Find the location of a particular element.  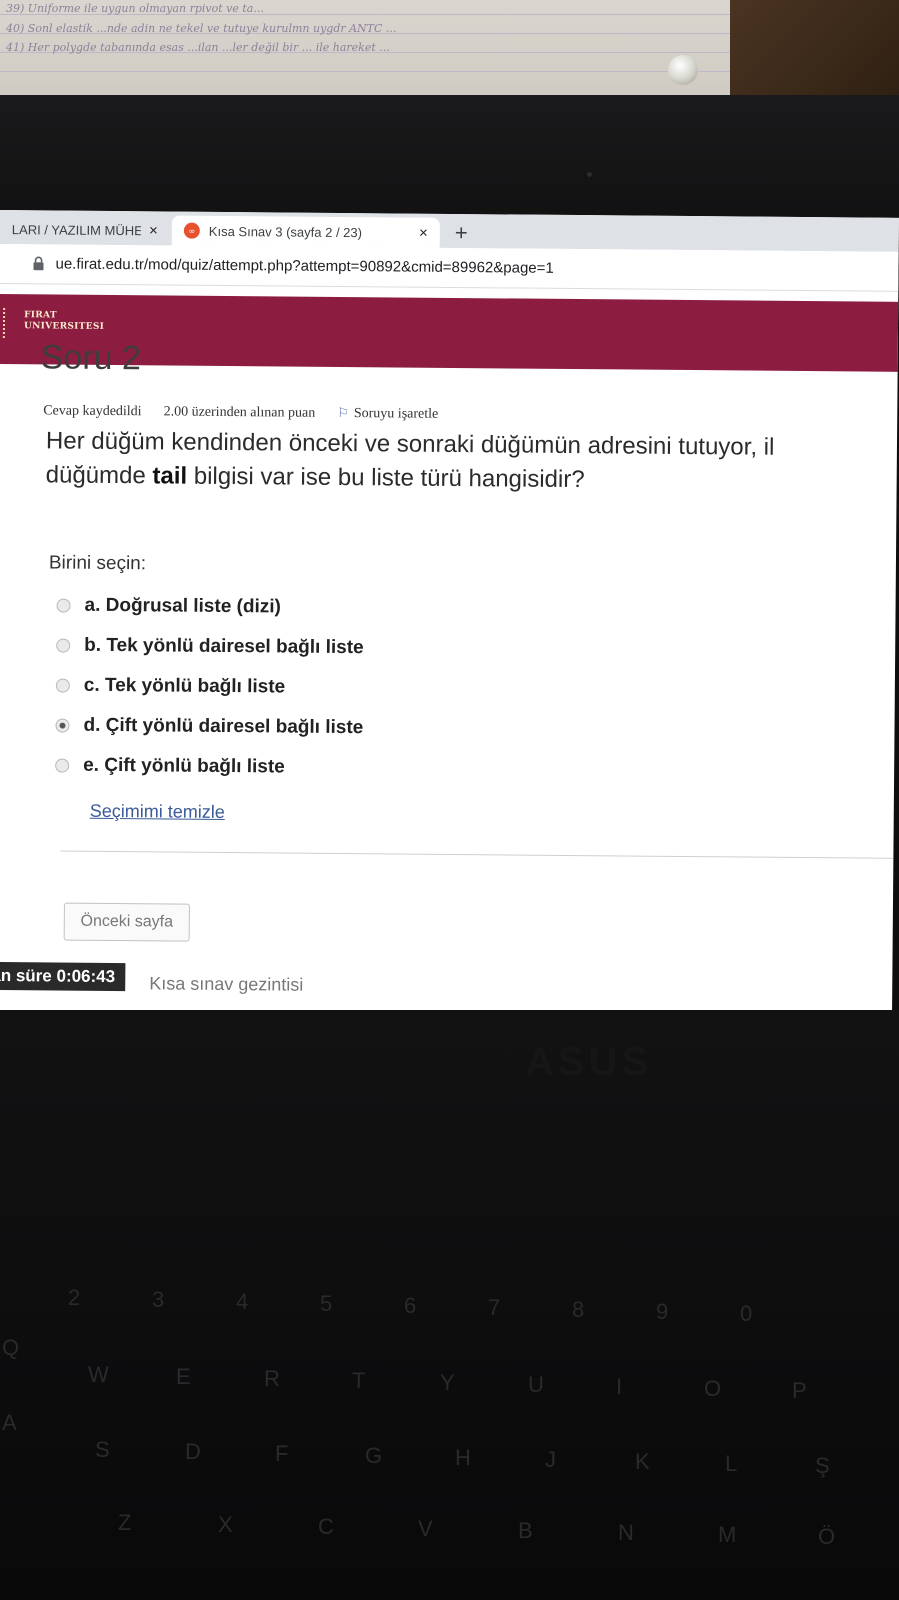

keyboard-key: 3 is located at coordinates (158, 1300).